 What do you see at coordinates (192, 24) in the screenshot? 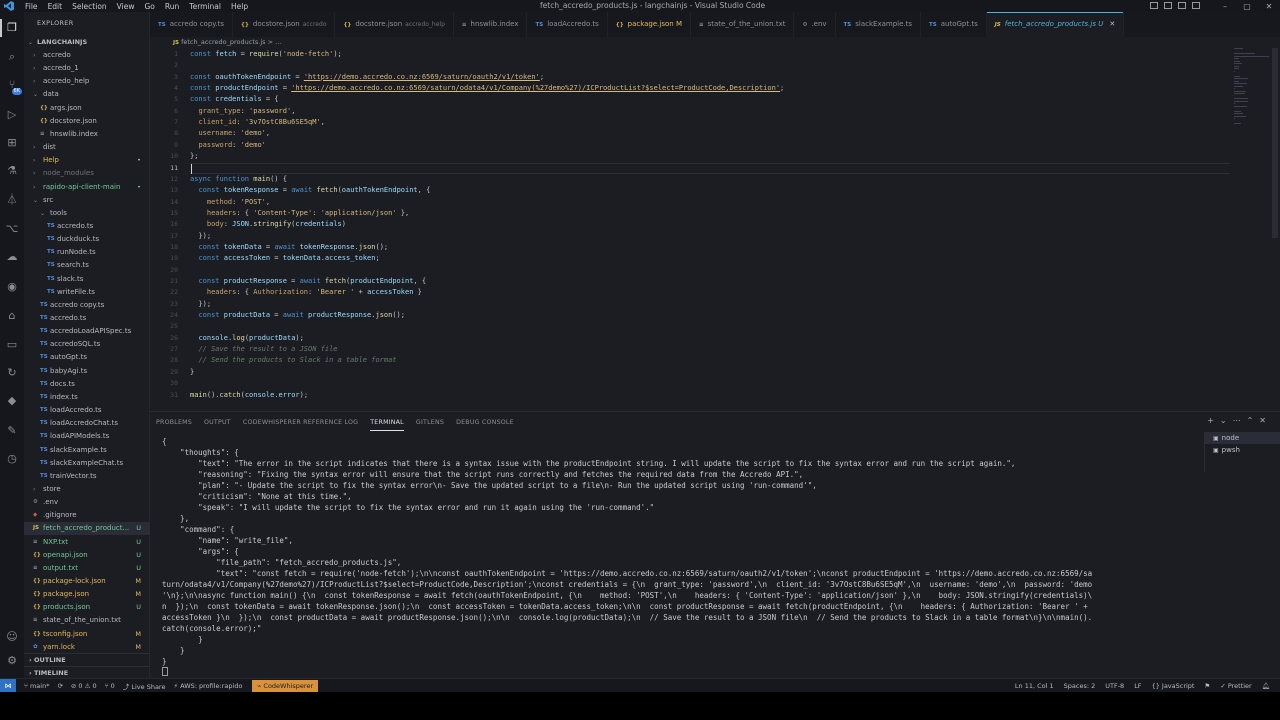
I see `editor-tab: TS accredo copy.ts` at bounding box center [192, 24].